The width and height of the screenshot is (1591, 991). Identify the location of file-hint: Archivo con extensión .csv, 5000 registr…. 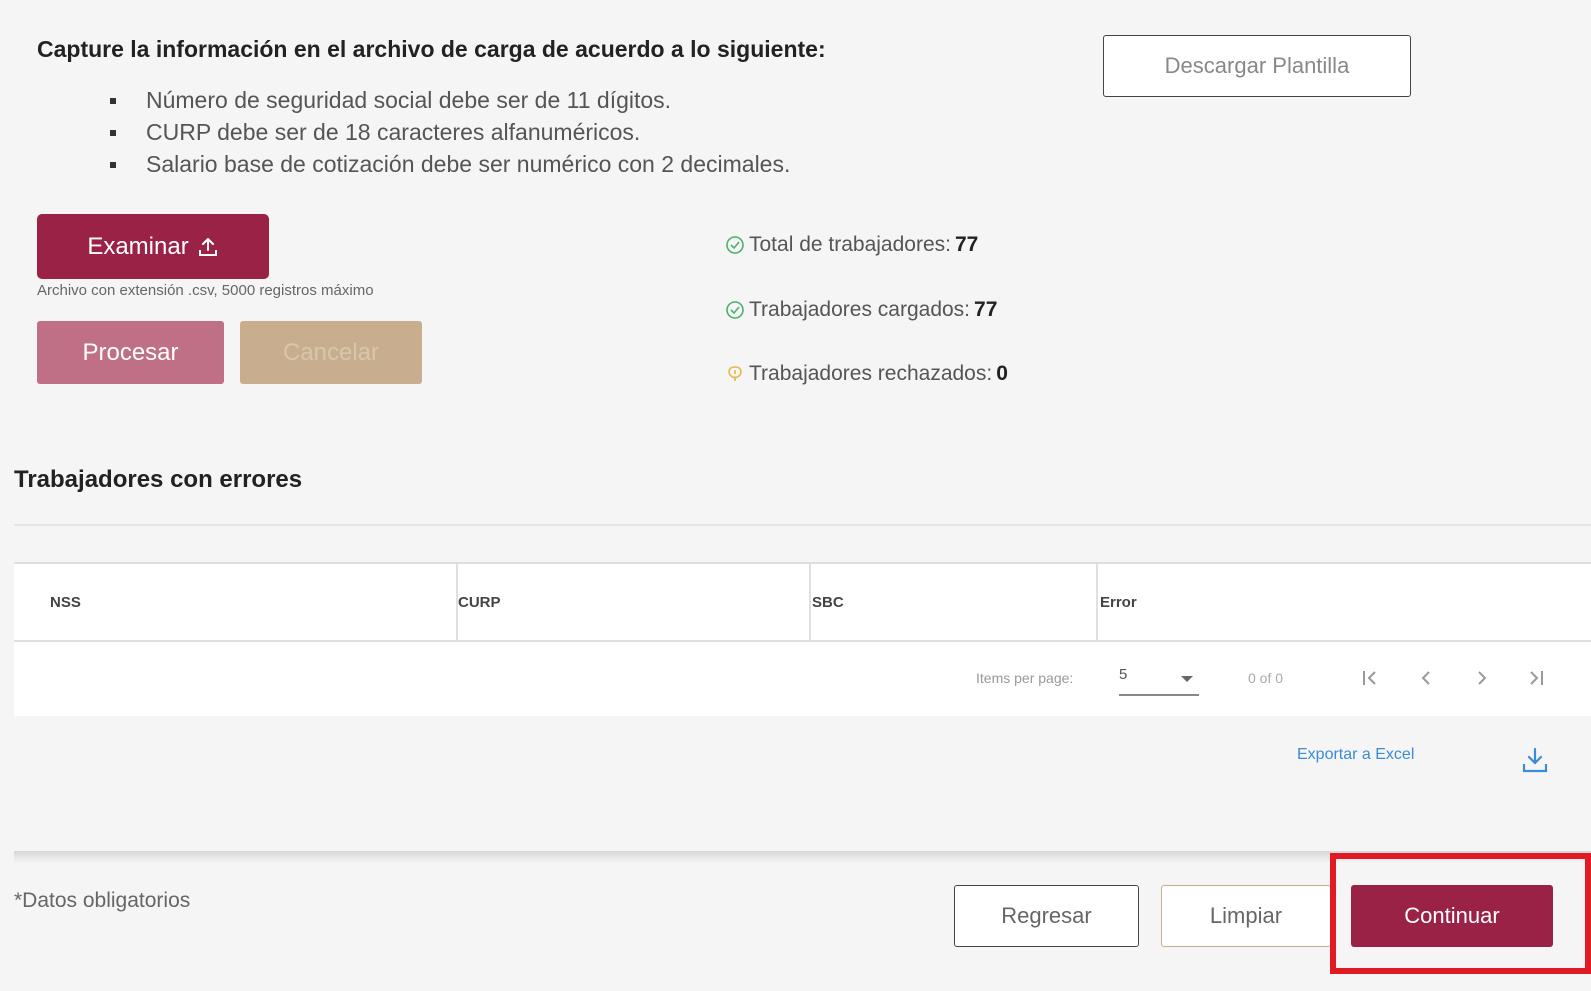
(205, 290).